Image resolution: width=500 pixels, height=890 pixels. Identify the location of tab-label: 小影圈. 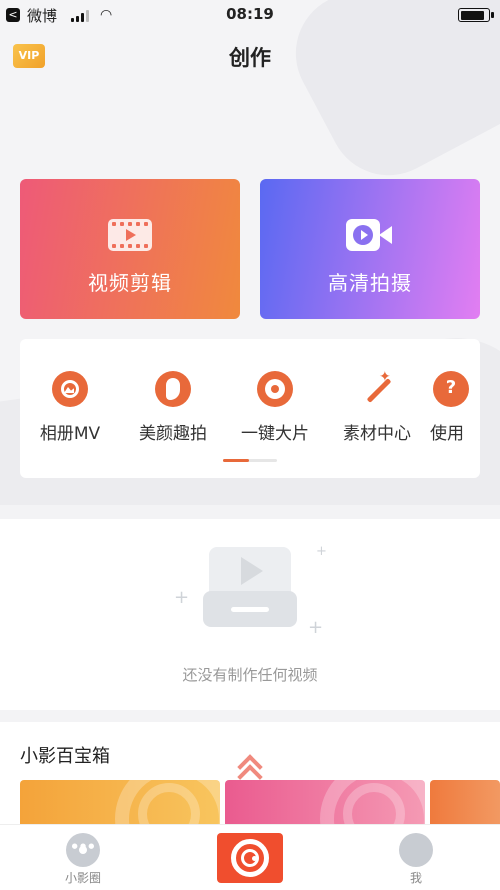
(82, 878).